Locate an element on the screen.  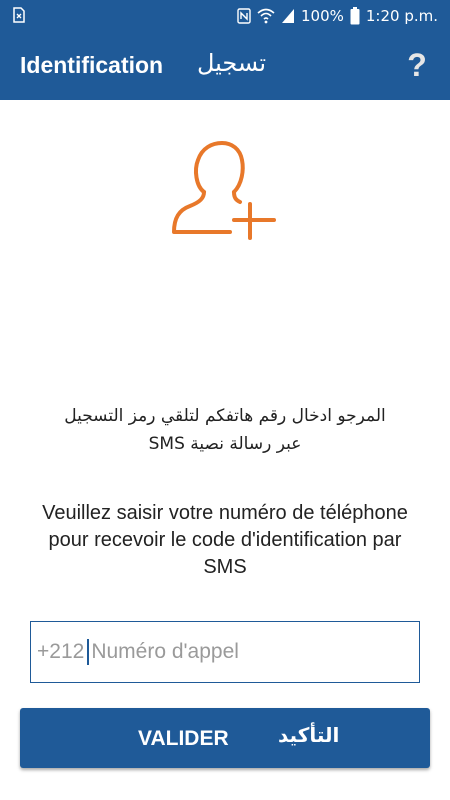
battery-percent: 100% is located at coordinates (322, 16).